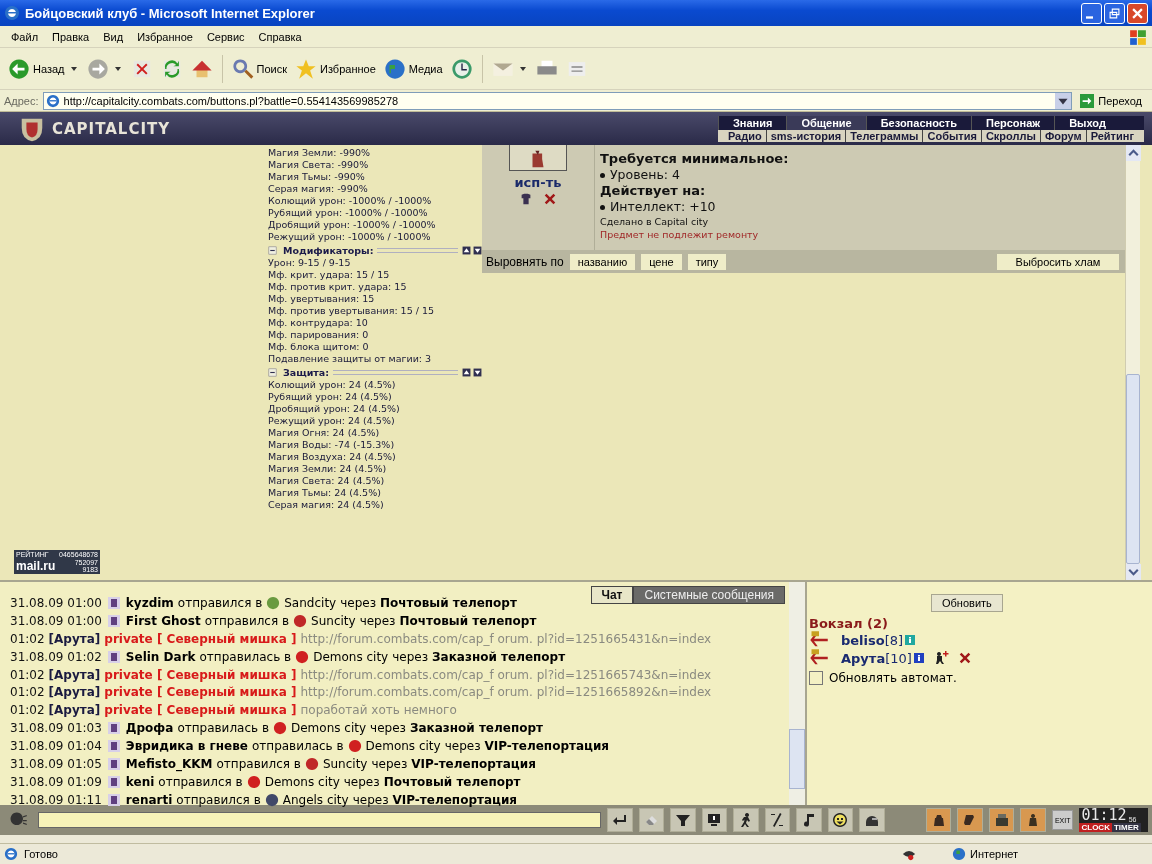  Describe the element at coordinates (744, 135) in the screenshot. I see `nav-link: Радио` at that location.